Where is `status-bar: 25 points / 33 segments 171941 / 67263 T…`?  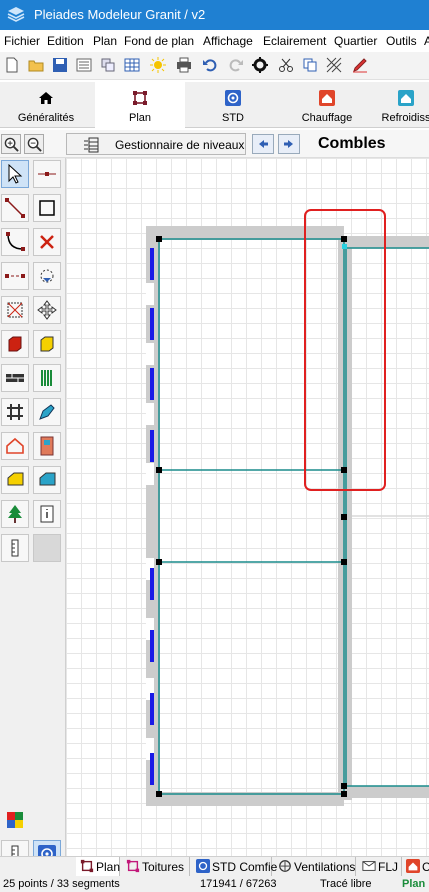 status-bar: 25 points / 33 segments 171941 / 67263 T… is located at coordinates (214, 884).